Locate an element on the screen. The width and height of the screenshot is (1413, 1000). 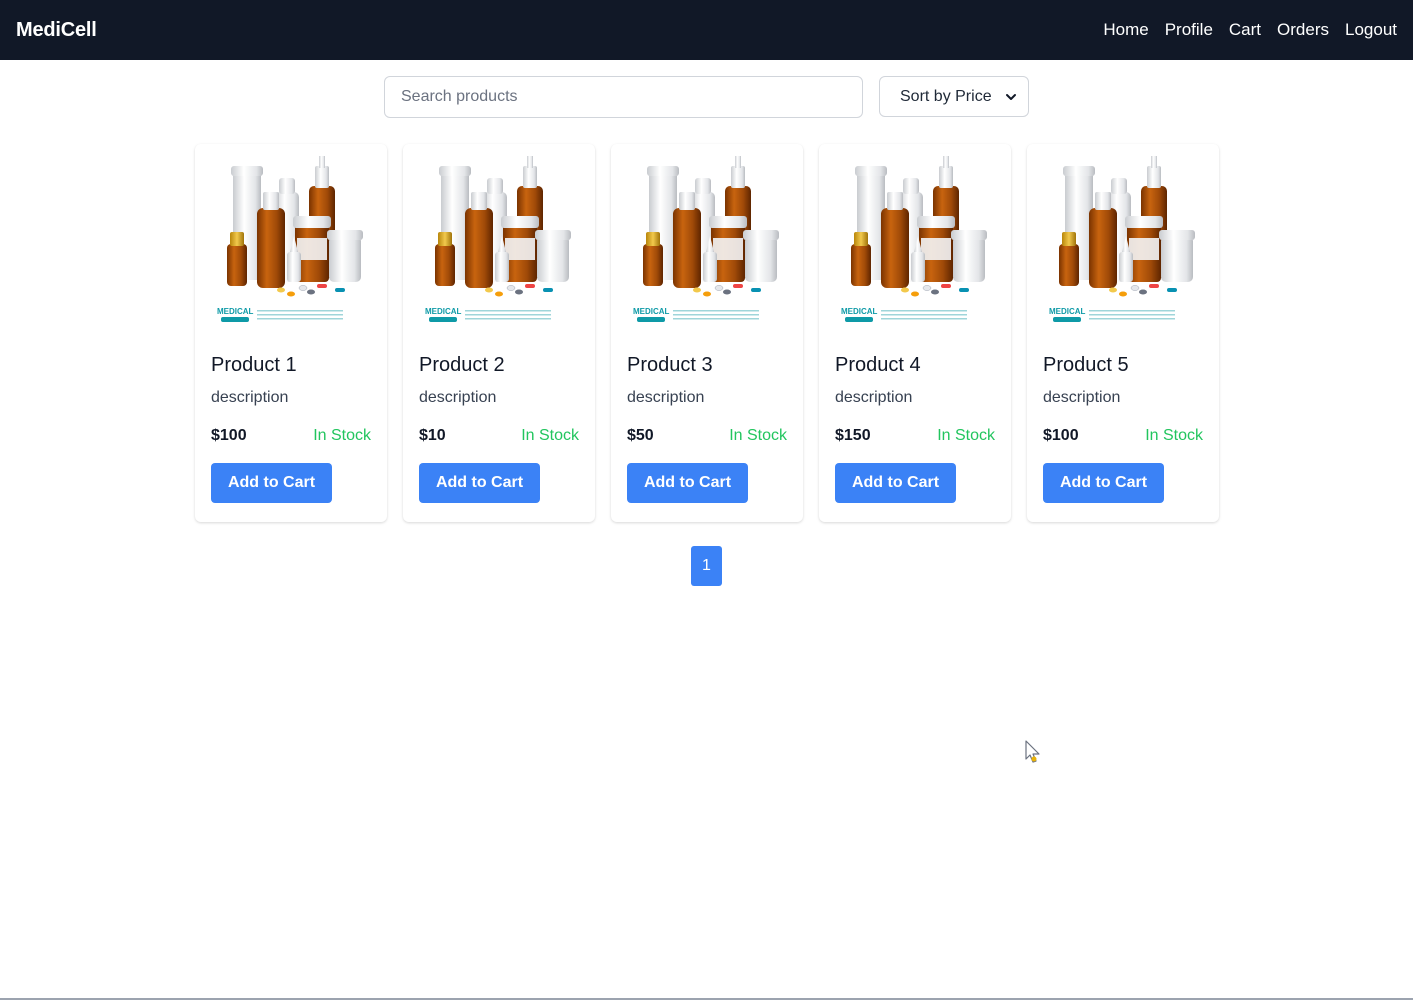
product-price: $10 is located at coordinates (432, 435).